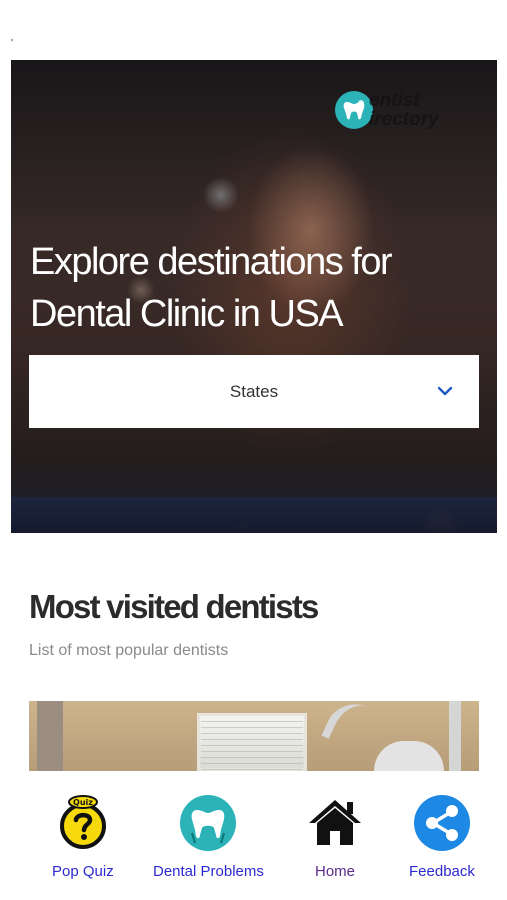 The image size is (507, 900). I want to click on most-visited-title: Most visited dentists, so click(174, 606).